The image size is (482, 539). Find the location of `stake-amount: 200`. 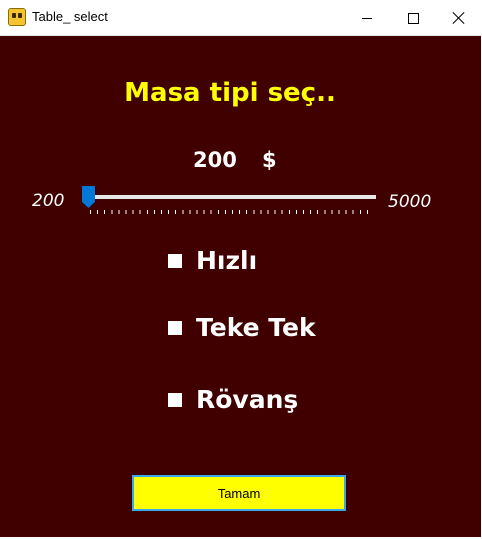

stake-amount: 200 is located at coordinates (215, 160).